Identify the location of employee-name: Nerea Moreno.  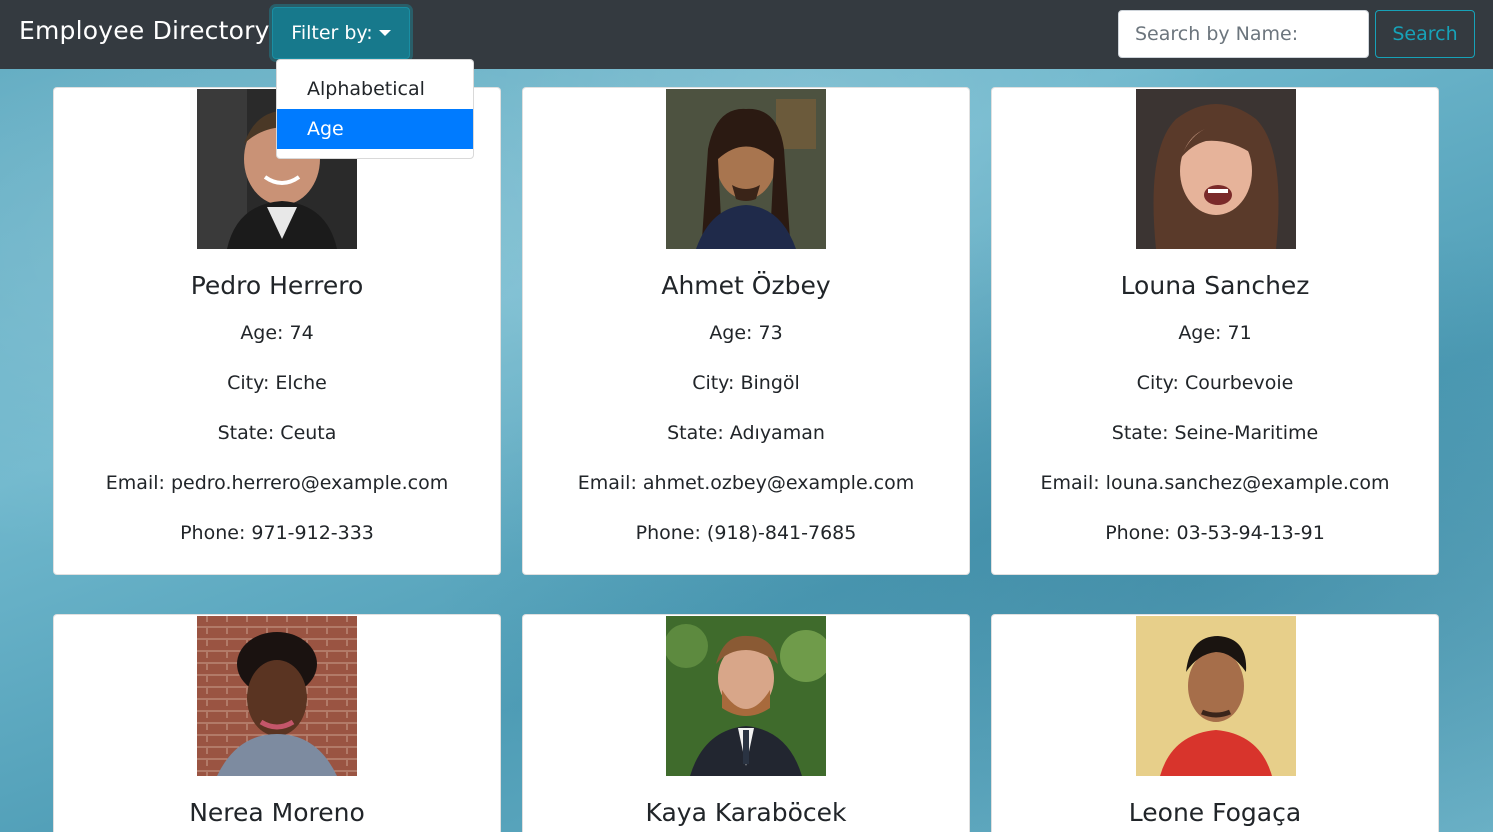
(277, 812).